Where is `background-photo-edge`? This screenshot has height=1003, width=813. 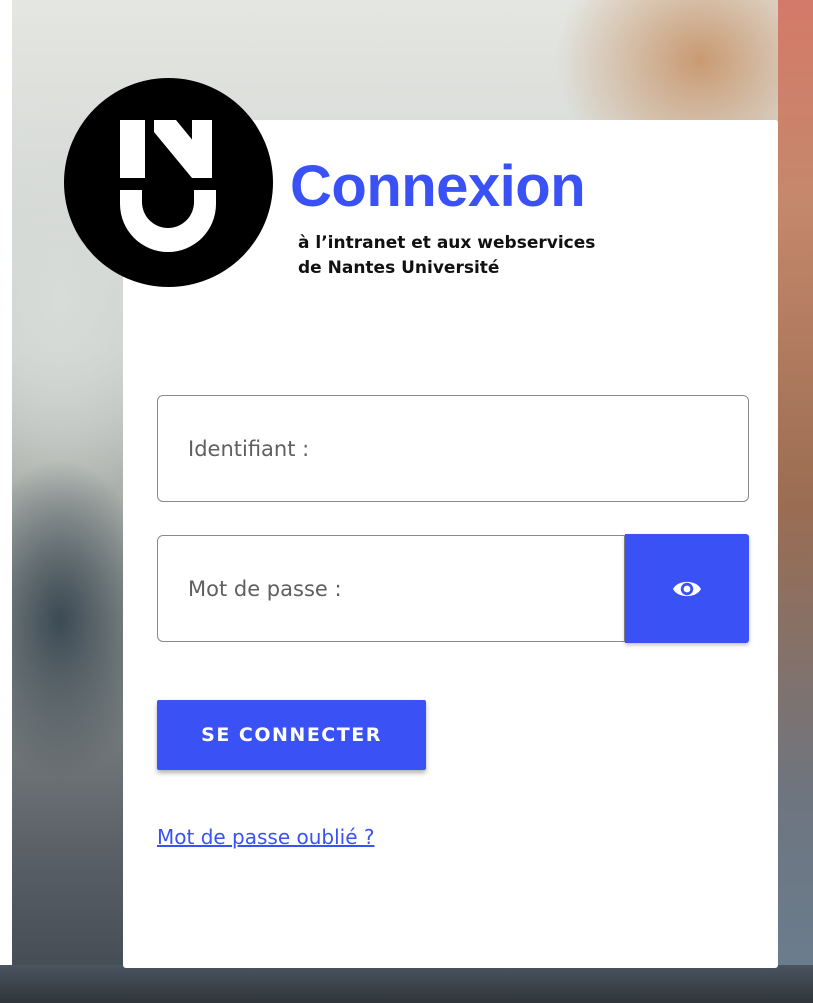 background-photo-edge is located at coordinates (795, 501).